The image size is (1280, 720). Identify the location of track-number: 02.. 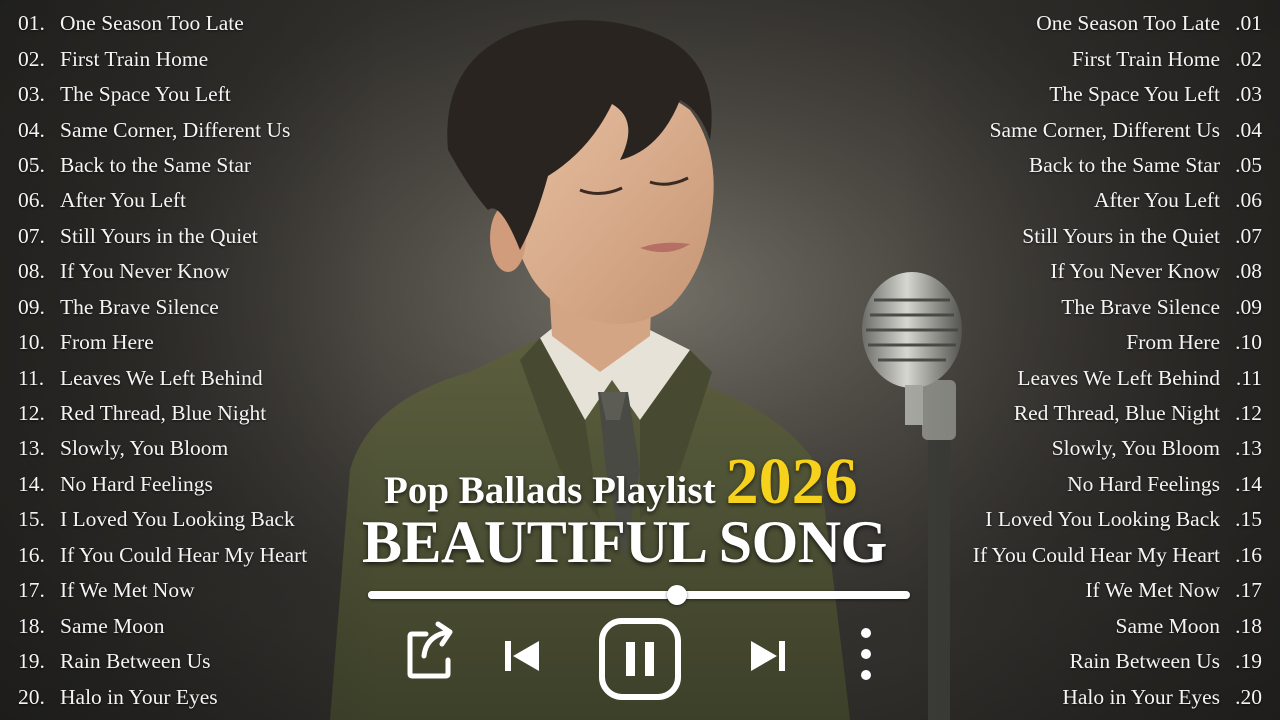
(31, 58).